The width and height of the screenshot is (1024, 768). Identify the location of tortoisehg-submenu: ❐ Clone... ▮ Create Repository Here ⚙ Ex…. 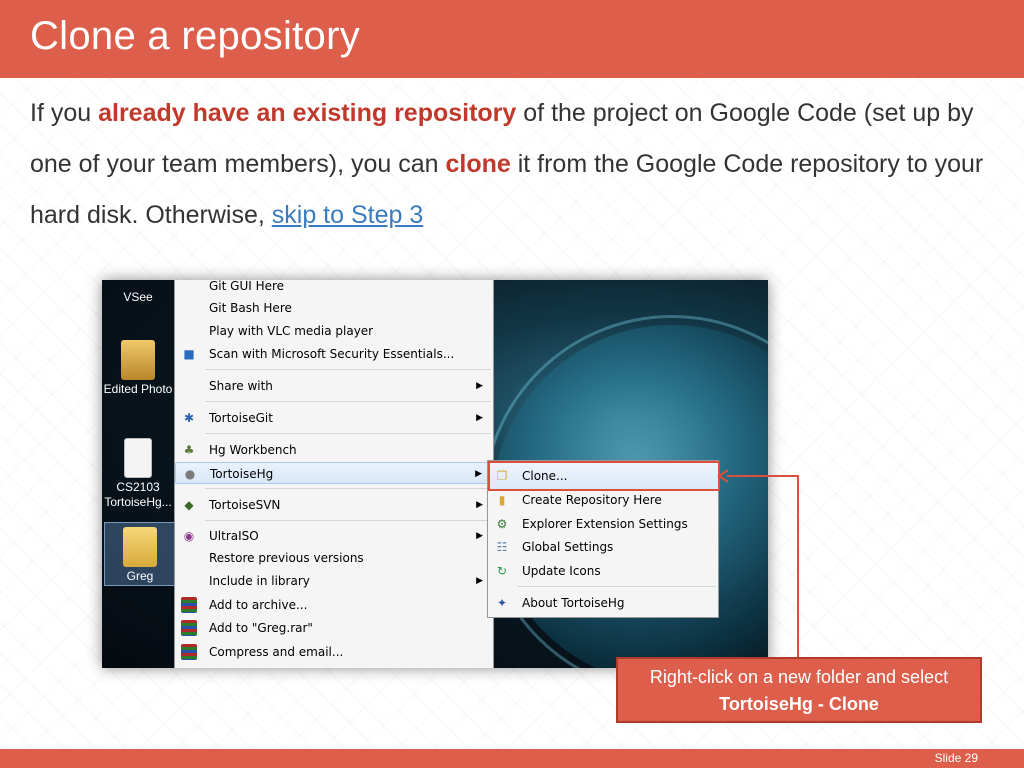
(603, 539).